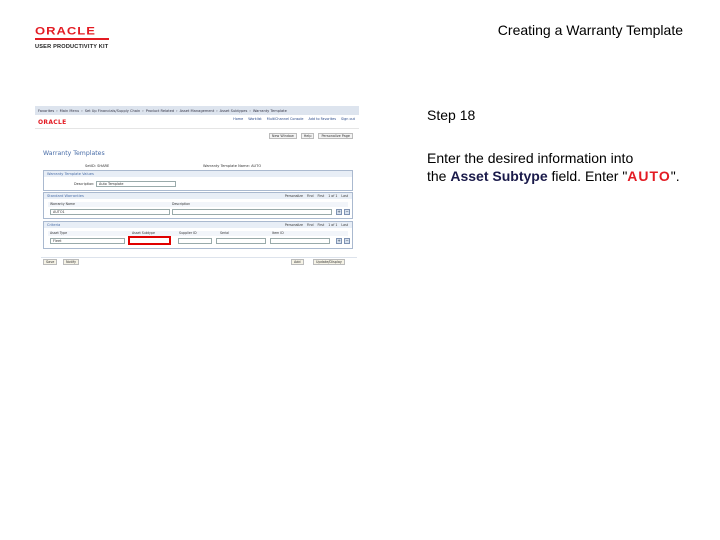 Image resolution: width=720 pixels, height=540 pixels. I want to click on col-description: Description, so click(181, 204).